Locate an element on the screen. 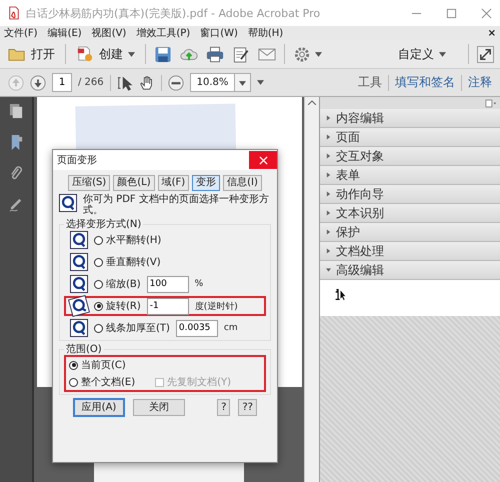 Image resolution: width=500 pixels, height=482 pixels. radio-option: 当前页(C) is located at coordinates (97, 365).